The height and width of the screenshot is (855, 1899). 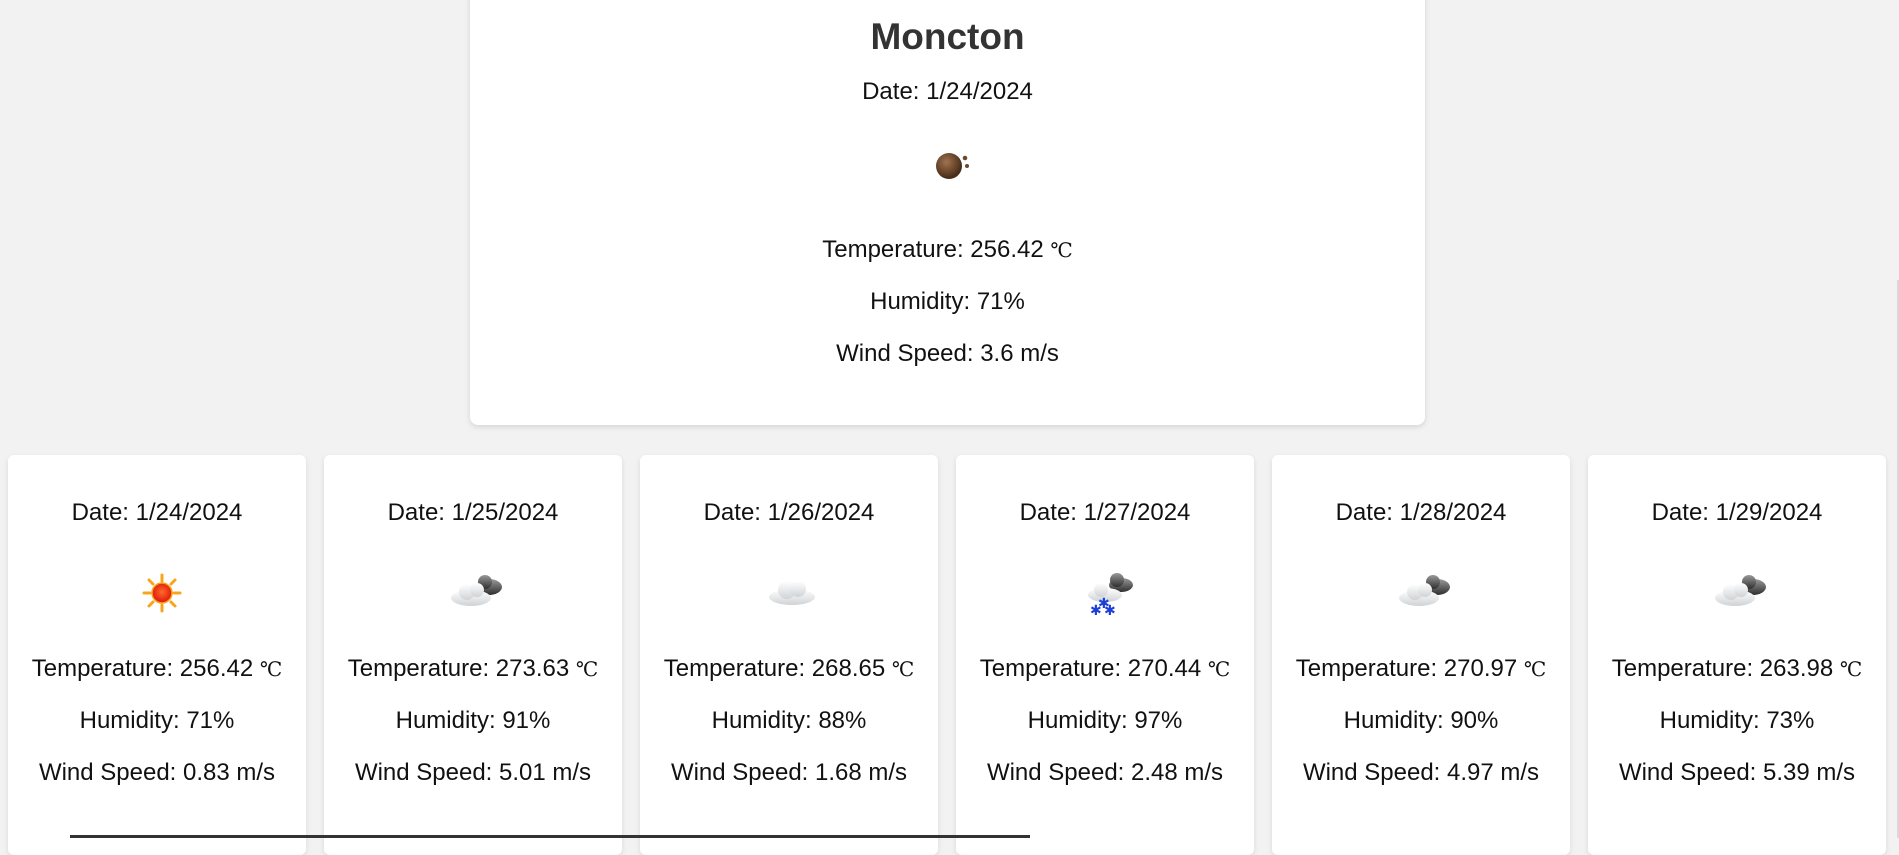 I want to click on forecast-wind-speed: Wind Speed: 0.83 m/s, so click(x=157, y=772).